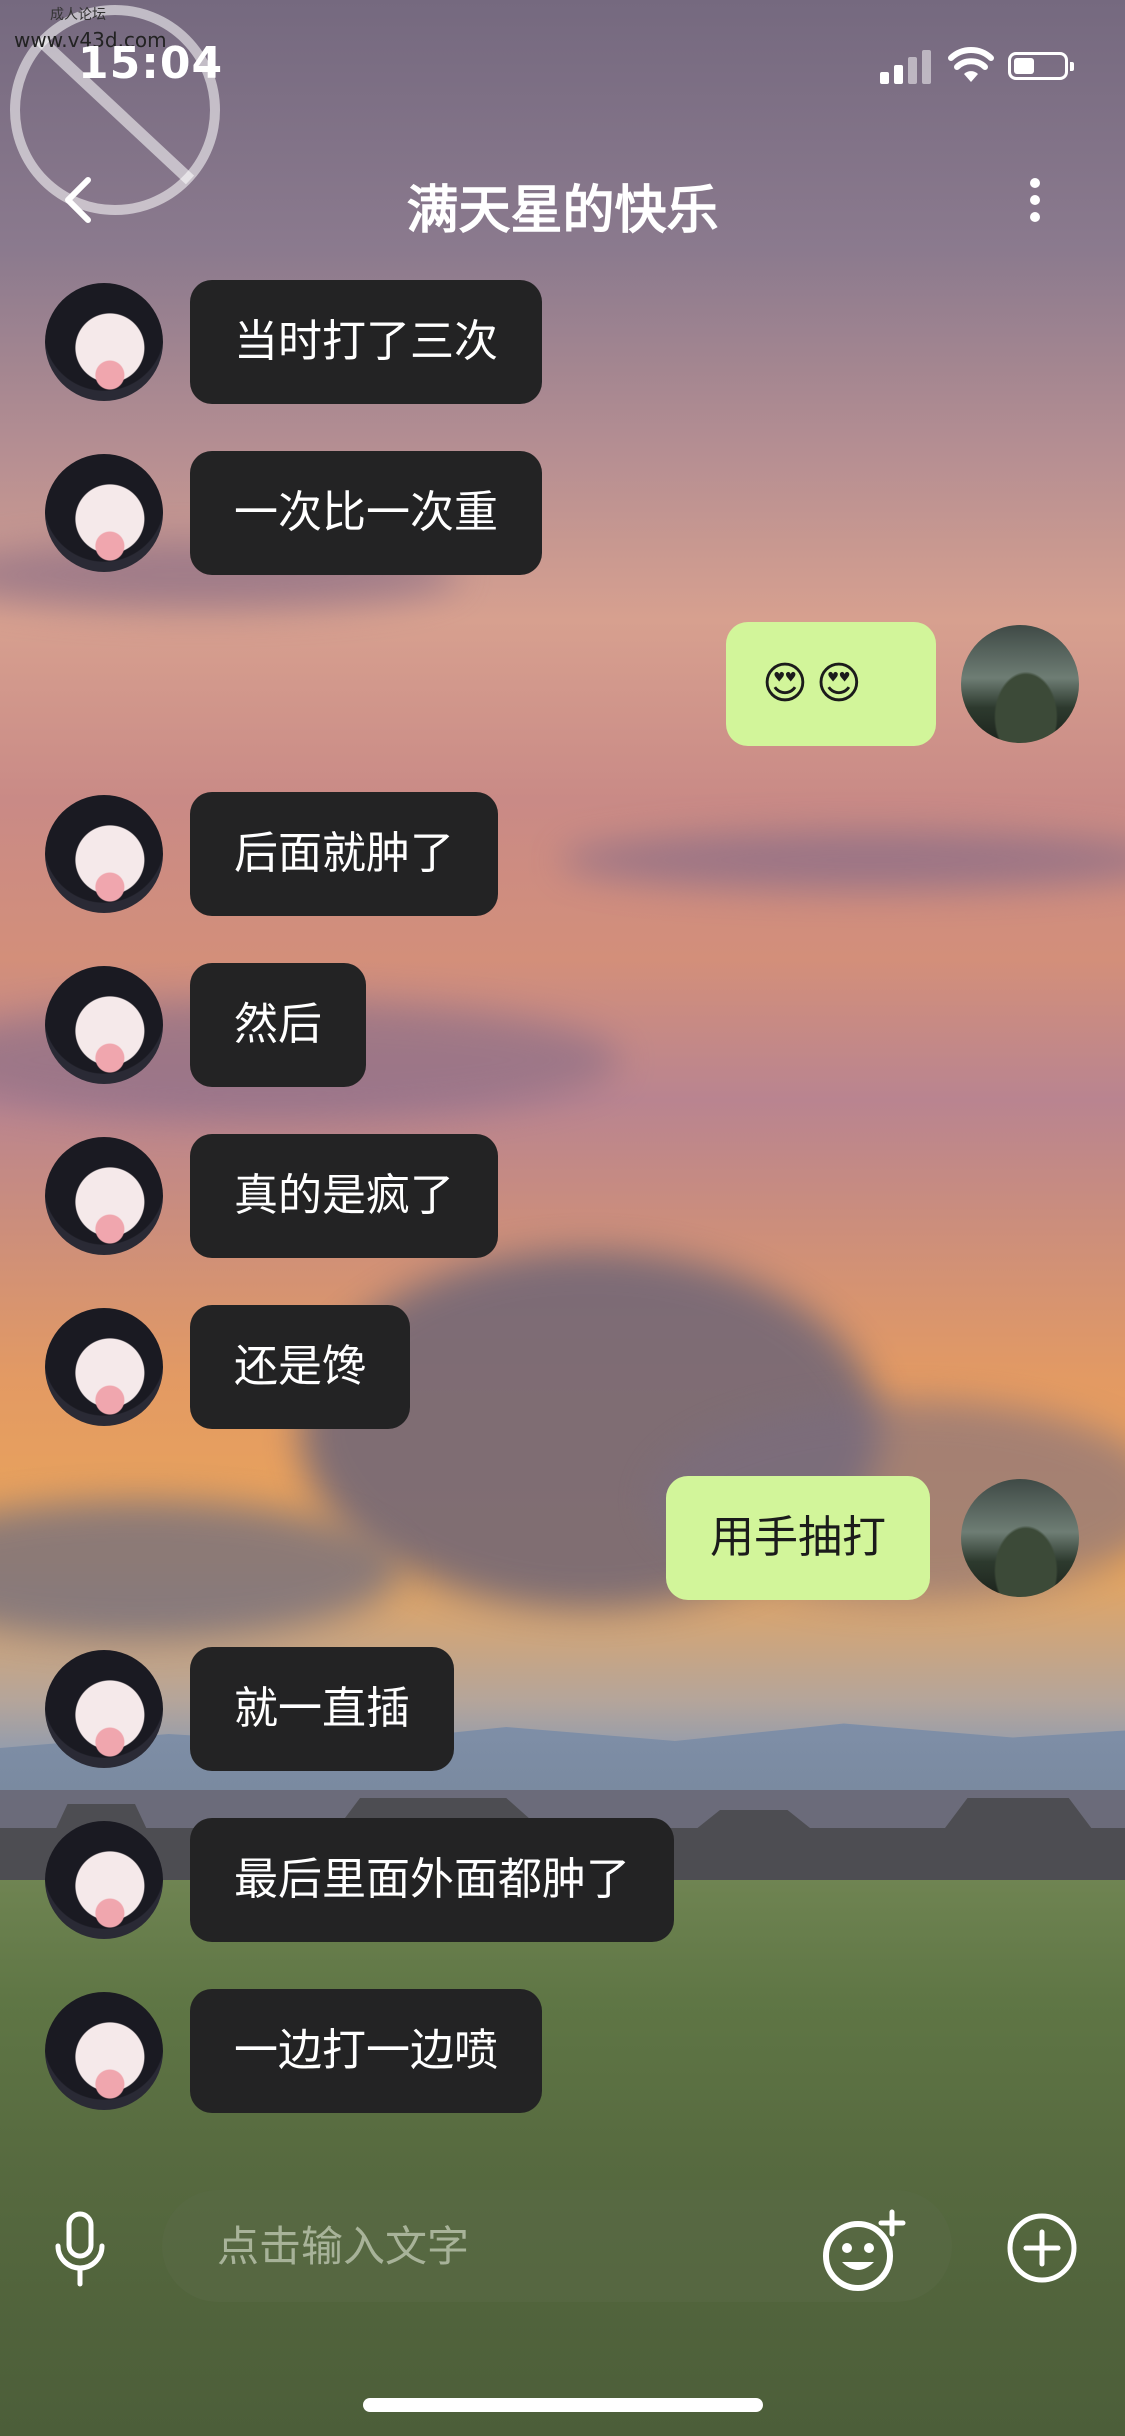  What do you see at coordinates (831, 684) in the screenshot?
I see `message-bubble: 😍😍` at bounding box center [831, 684].